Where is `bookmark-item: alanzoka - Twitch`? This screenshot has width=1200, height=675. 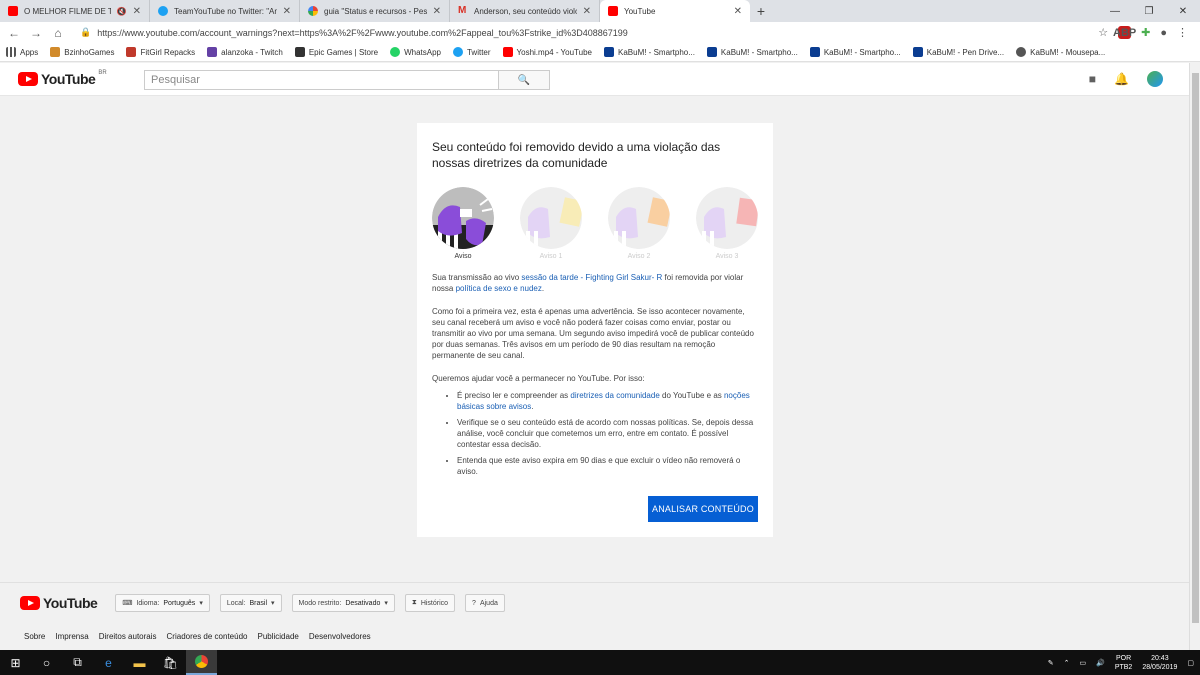 bookmark-item: alanzoka - Twitch is located at coordinates (245, 52).